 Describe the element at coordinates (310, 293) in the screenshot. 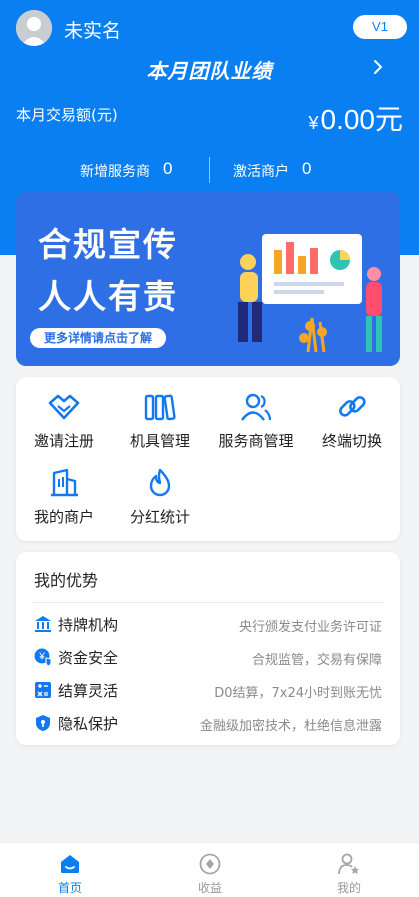

I see `banner-illustration` at that location.